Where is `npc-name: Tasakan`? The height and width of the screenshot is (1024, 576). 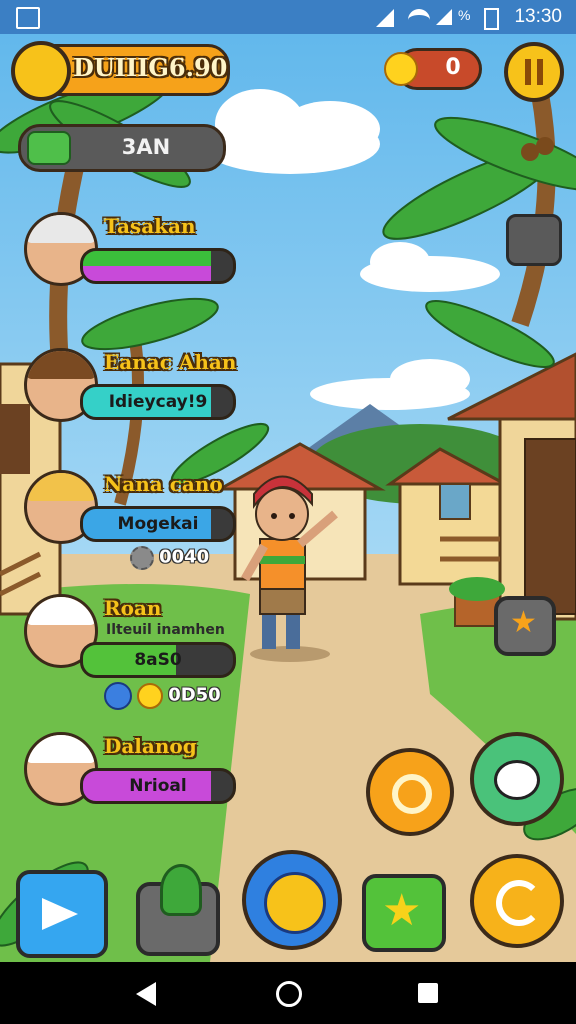
npc-name: Tasakan is located at coordinates (150, 226).